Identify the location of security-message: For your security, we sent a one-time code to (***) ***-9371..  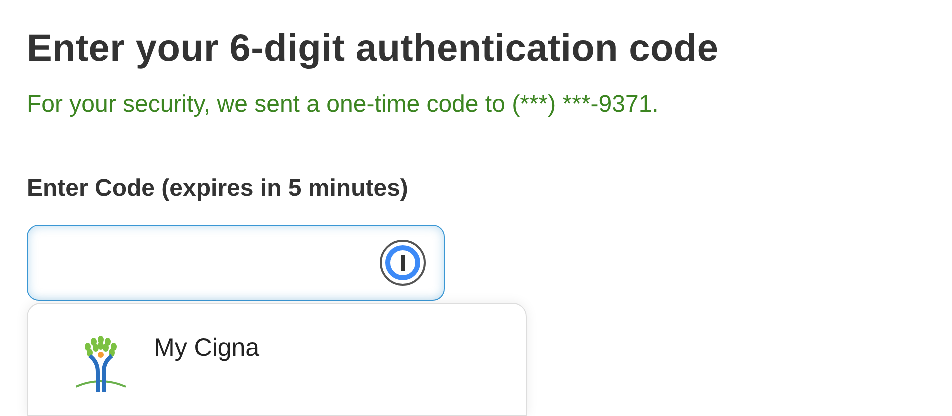
(343, 105).